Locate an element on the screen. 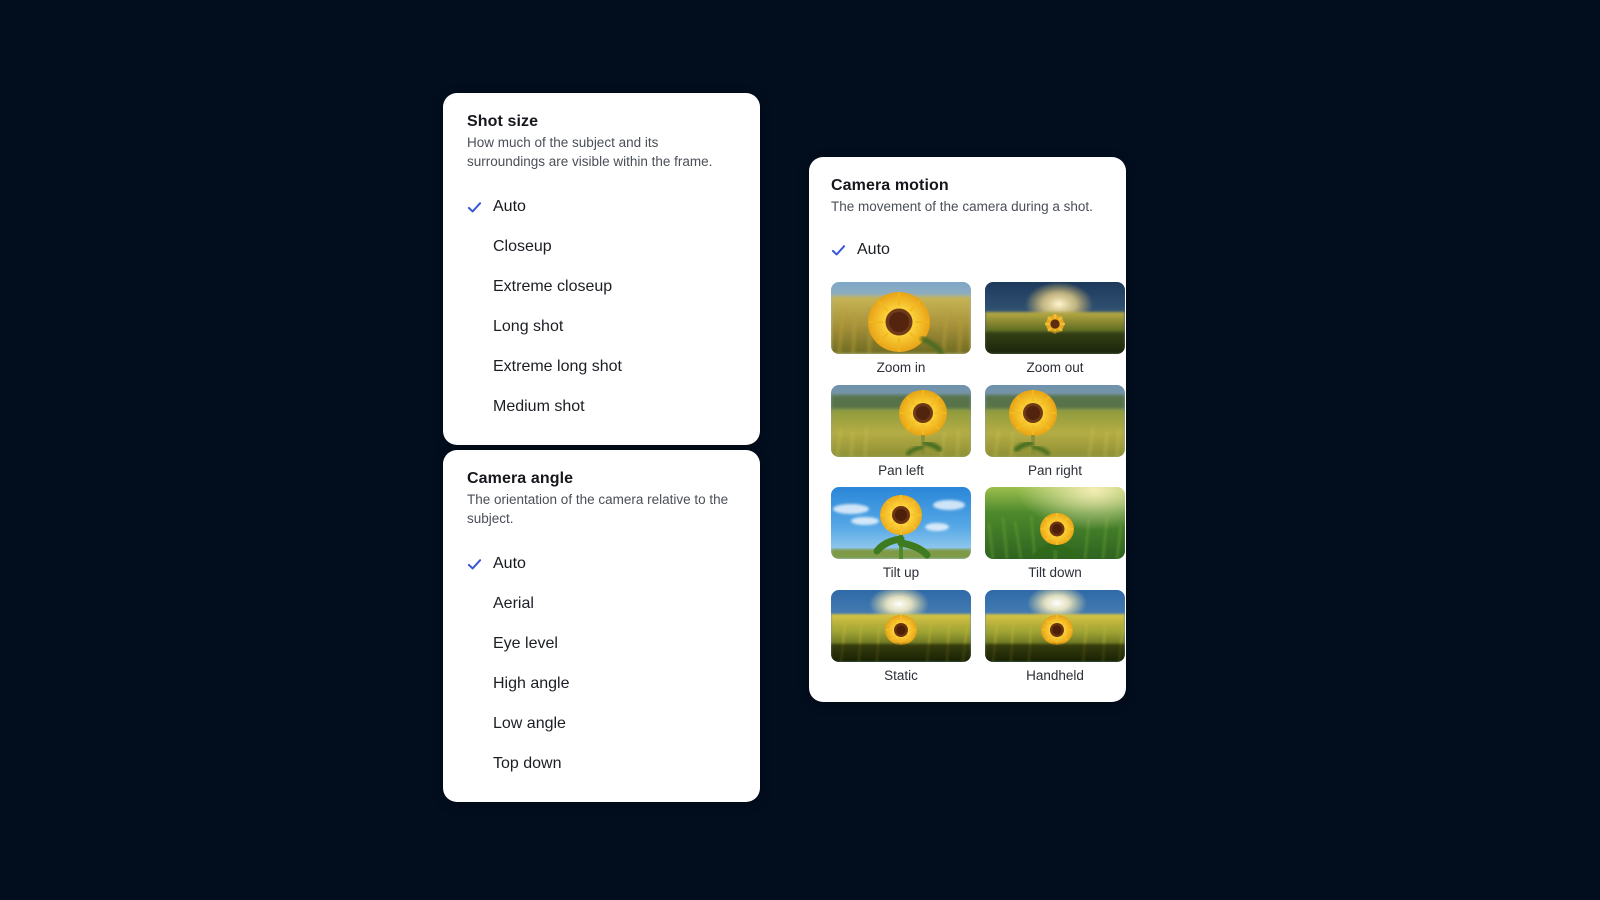 The image size is (1600, 900). option-label: Extreme closeup is located at coordinates (553, 287).